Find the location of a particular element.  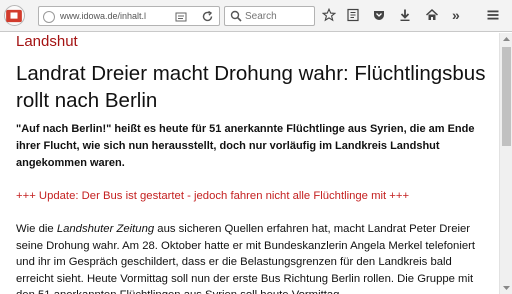

star-icon is located at coordinates (329, 15).